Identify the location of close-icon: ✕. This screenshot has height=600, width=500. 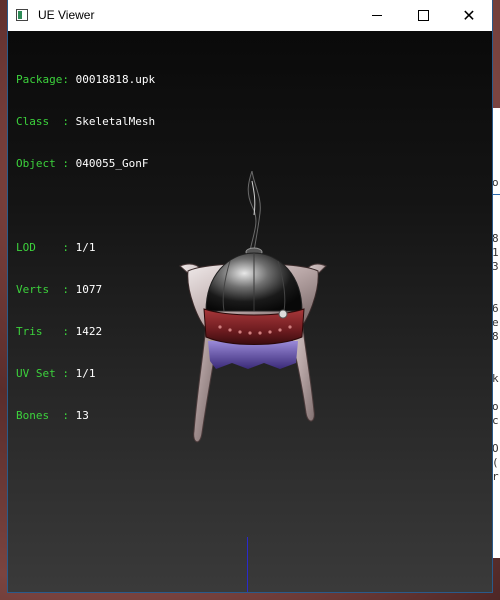
(469, 15).